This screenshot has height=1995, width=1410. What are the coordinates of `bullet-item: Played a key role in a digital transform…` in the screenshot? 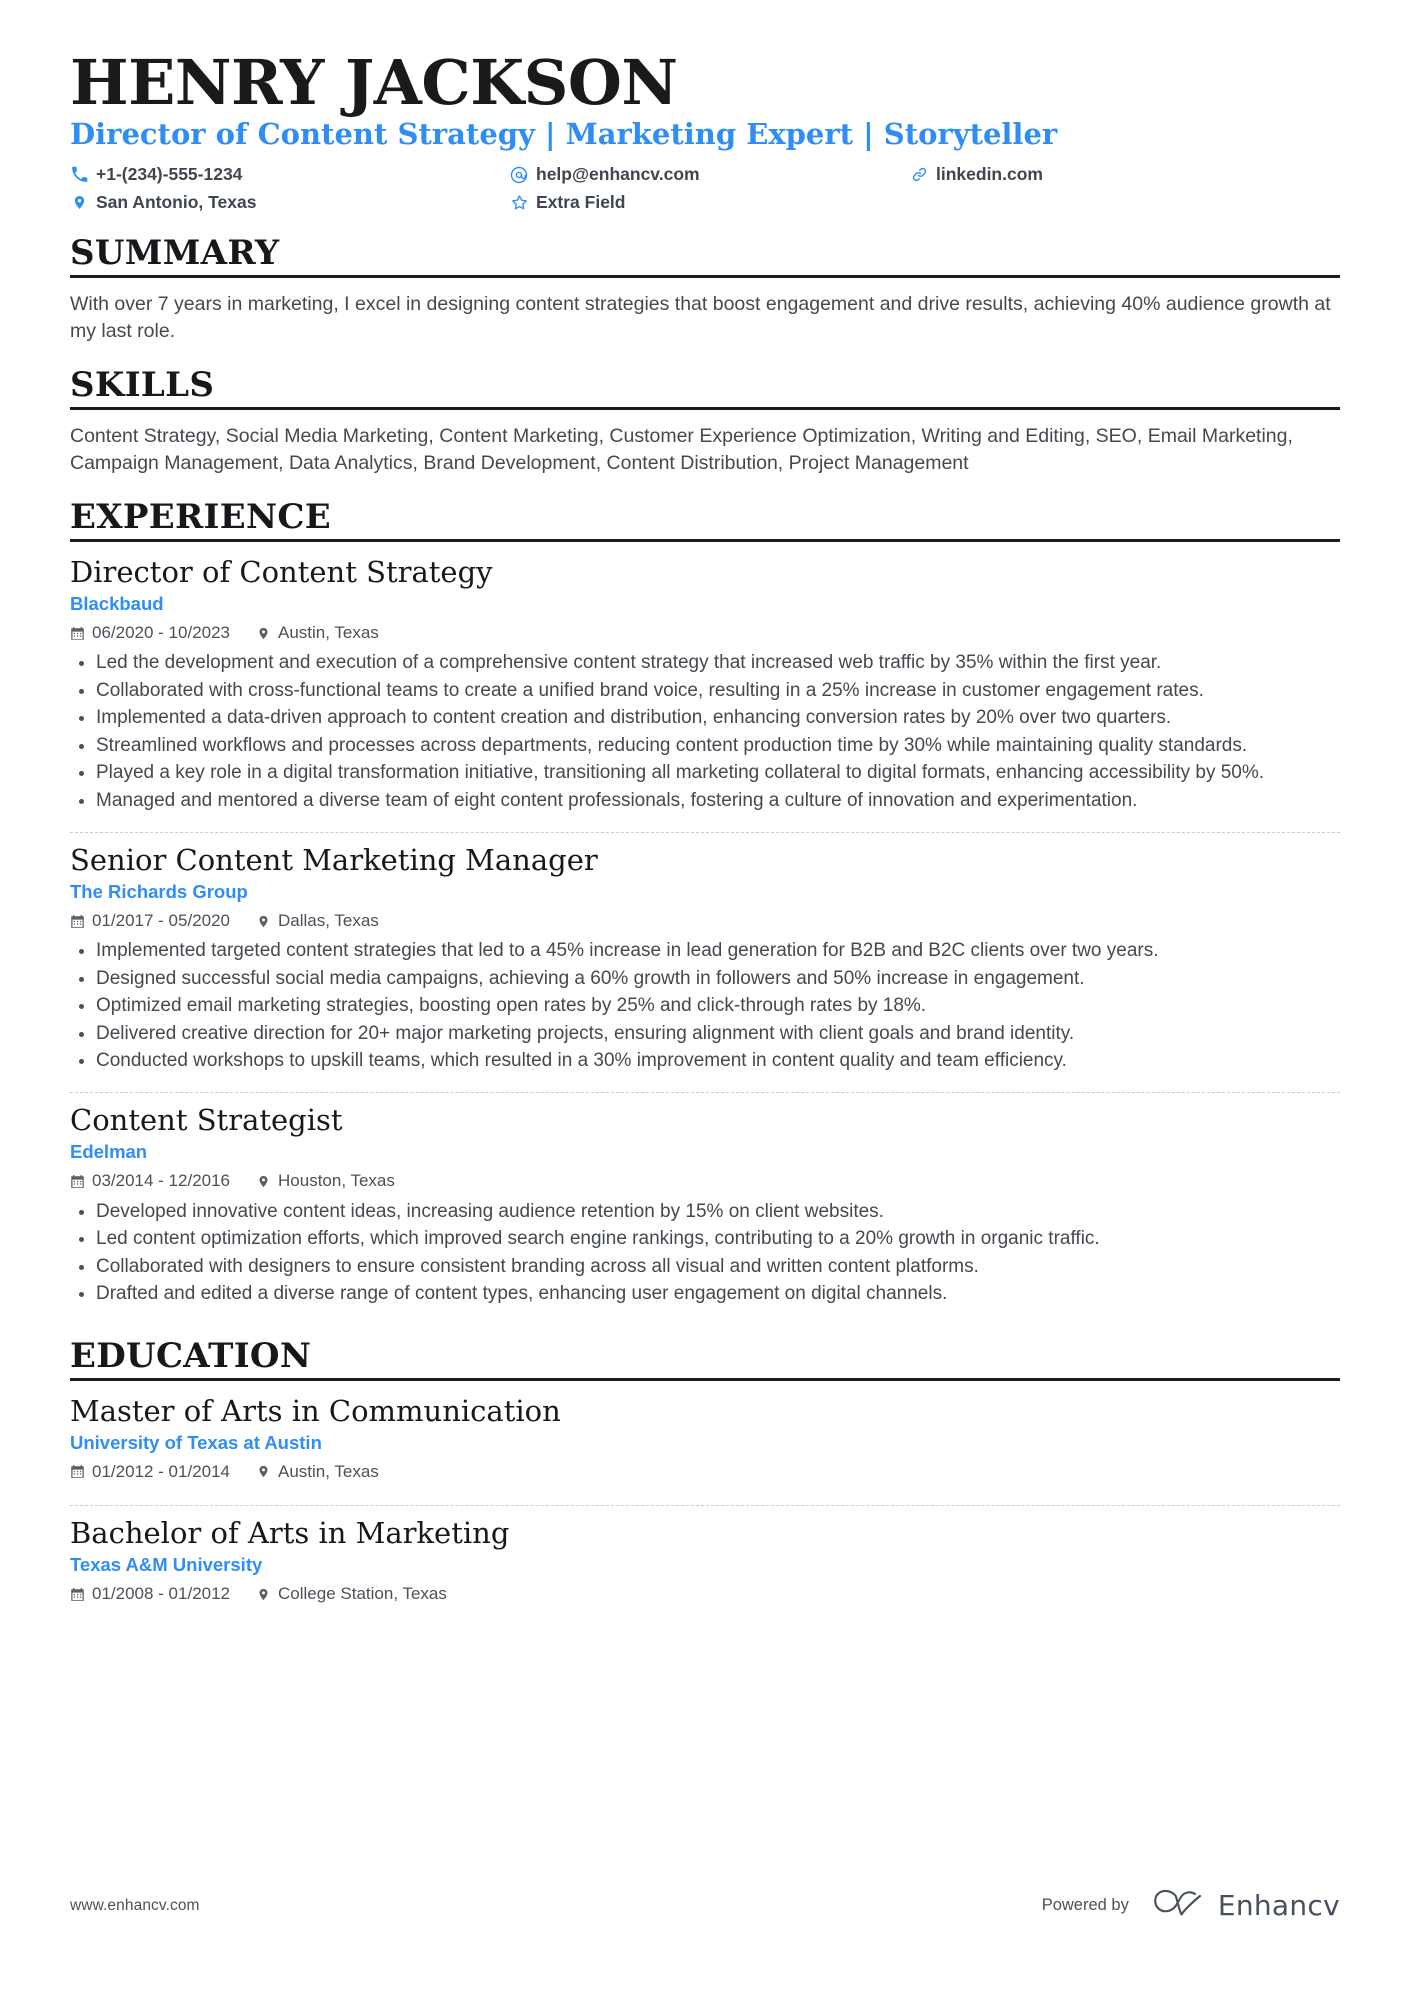 It's located at (705, 773).